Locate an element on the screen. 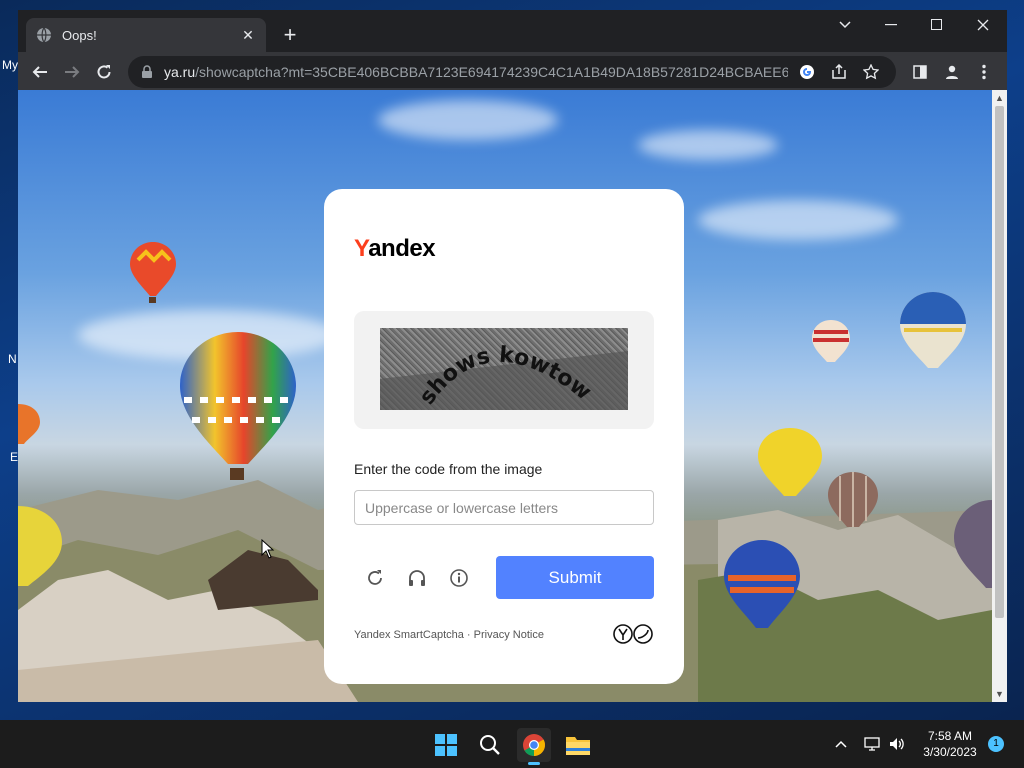 This screenshot has width=1024, height=768. clock-time: 7:58 AM is located at coordinates (950, 736).